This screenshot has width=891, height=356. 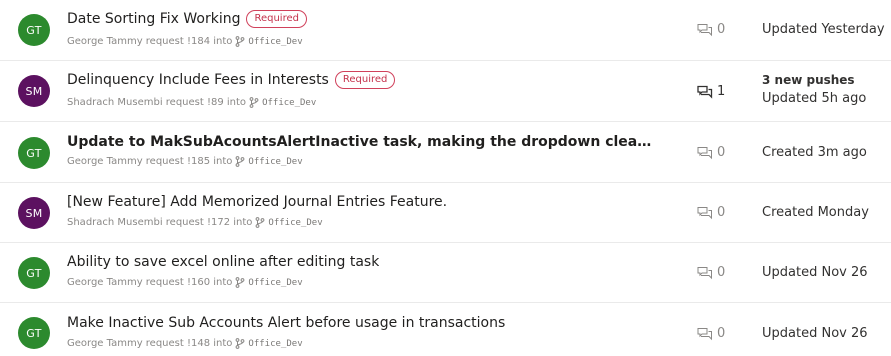 I want to click on status-text: Created Monday, so click(x=815, y=212).